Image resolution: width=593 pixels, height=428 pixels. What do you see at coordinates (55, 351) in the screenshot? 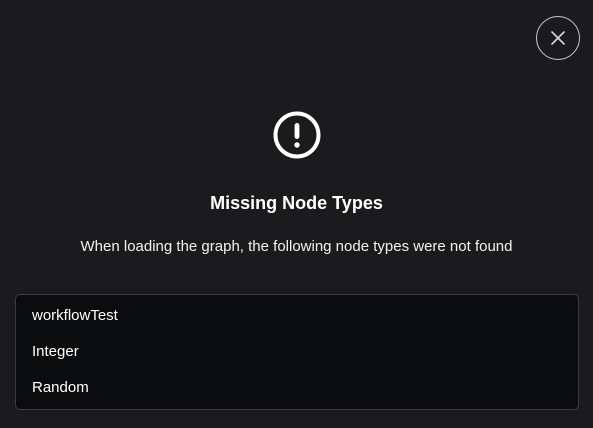
I see `list-item: Integer` at bounding box center [55, 351].